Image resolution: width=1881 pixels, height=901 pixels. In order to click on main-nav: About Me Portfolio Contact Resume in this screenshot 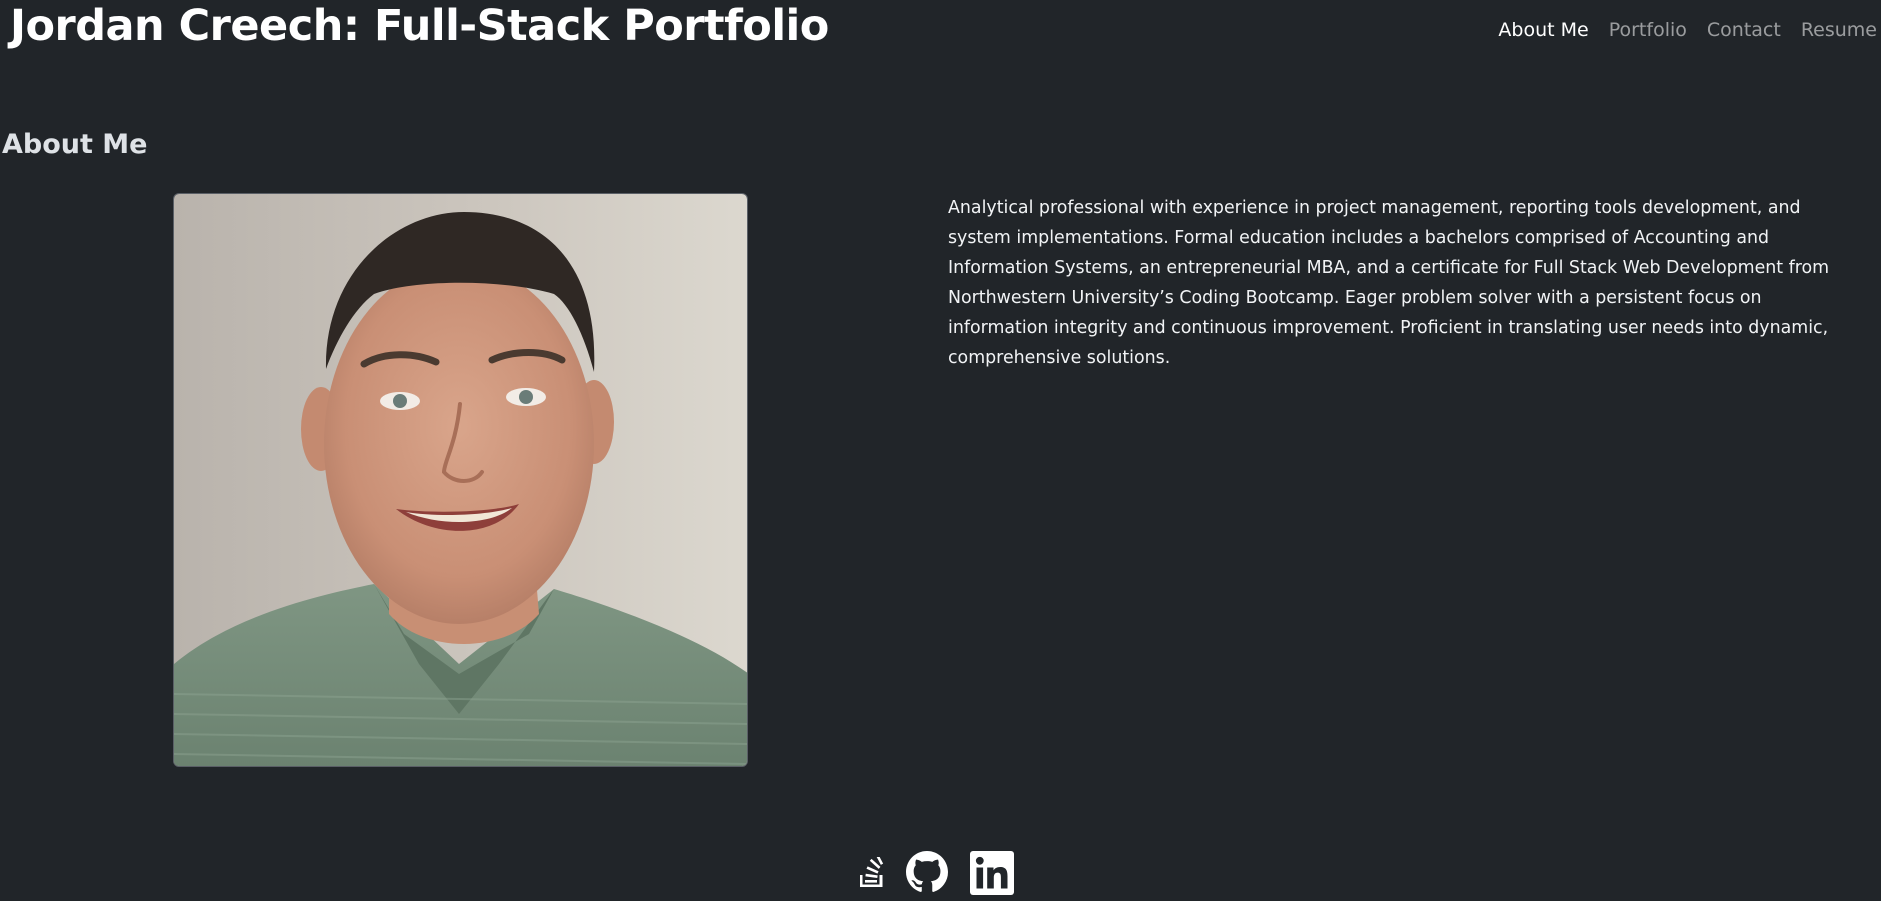, I will do `click(1687, 30)`.